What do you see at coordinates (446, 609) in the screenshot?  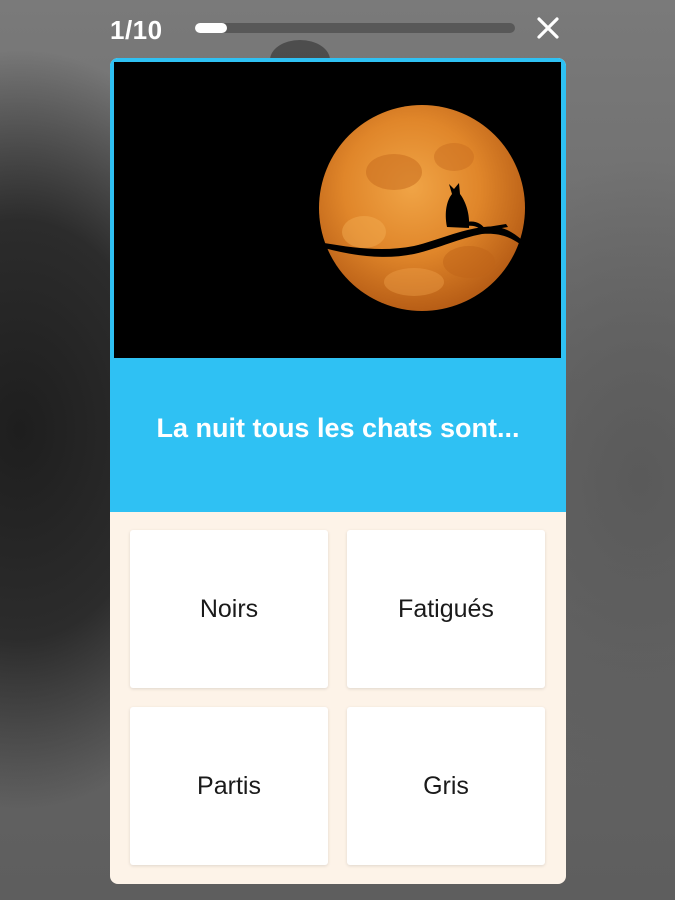 I see `answer-option-fatigues: Fatigués` at bounding box center [446, 609].